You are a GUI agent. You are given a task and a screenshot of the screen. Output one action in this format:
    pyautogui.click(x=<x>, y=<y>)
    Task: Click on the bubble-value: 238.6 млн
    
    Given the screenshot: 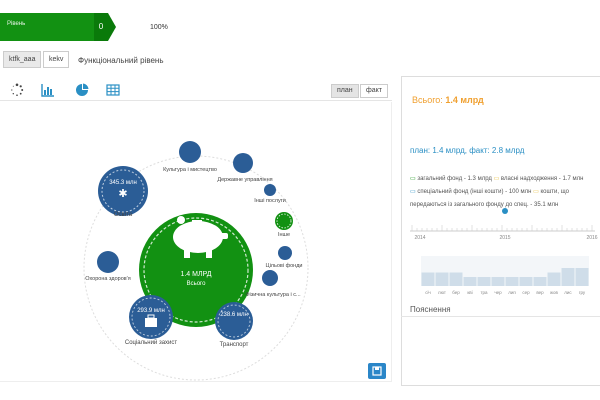 What is the action you would take?
    pyautogui.click(x=234, y=315)
    